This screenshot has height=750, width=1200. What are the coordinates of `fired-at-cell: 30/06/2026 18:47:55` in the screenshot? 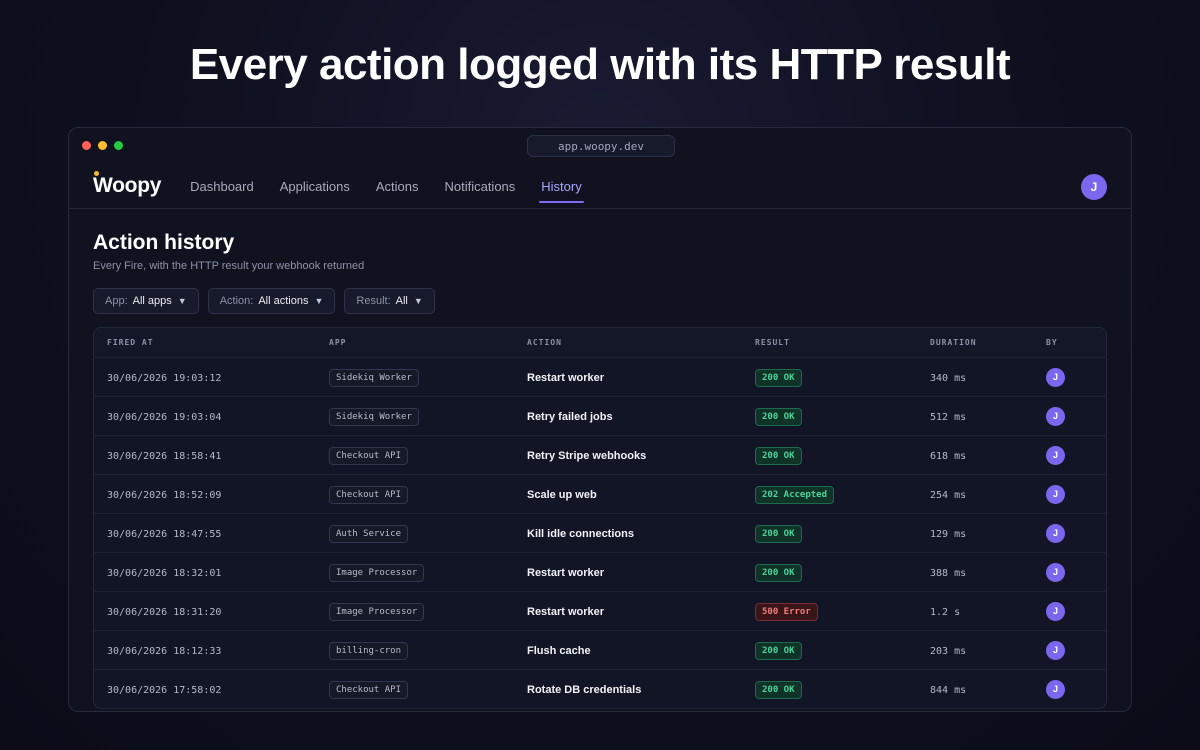 It's located at (205, 533).